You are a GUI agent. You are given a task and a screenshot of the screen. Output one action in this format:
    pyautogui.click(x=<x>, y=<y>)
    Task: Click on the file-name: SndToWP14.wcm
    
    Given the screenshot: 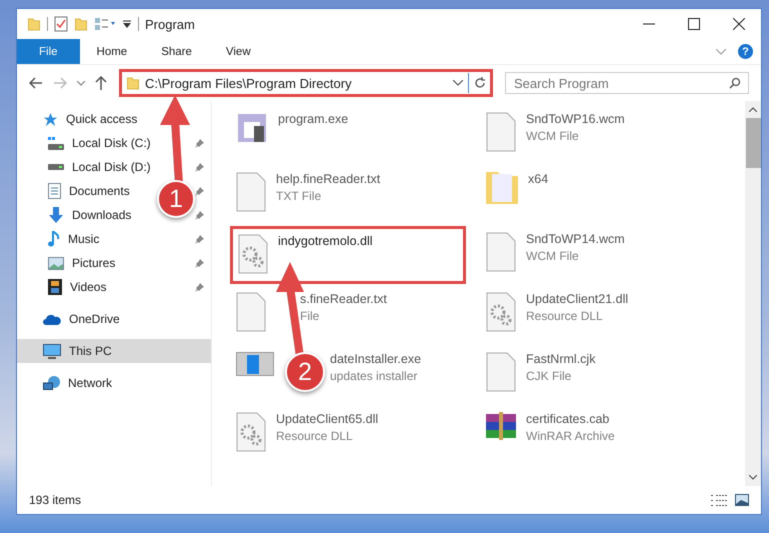 What is the action you would take?
    pyautogui.click(x=575, y=239)
    